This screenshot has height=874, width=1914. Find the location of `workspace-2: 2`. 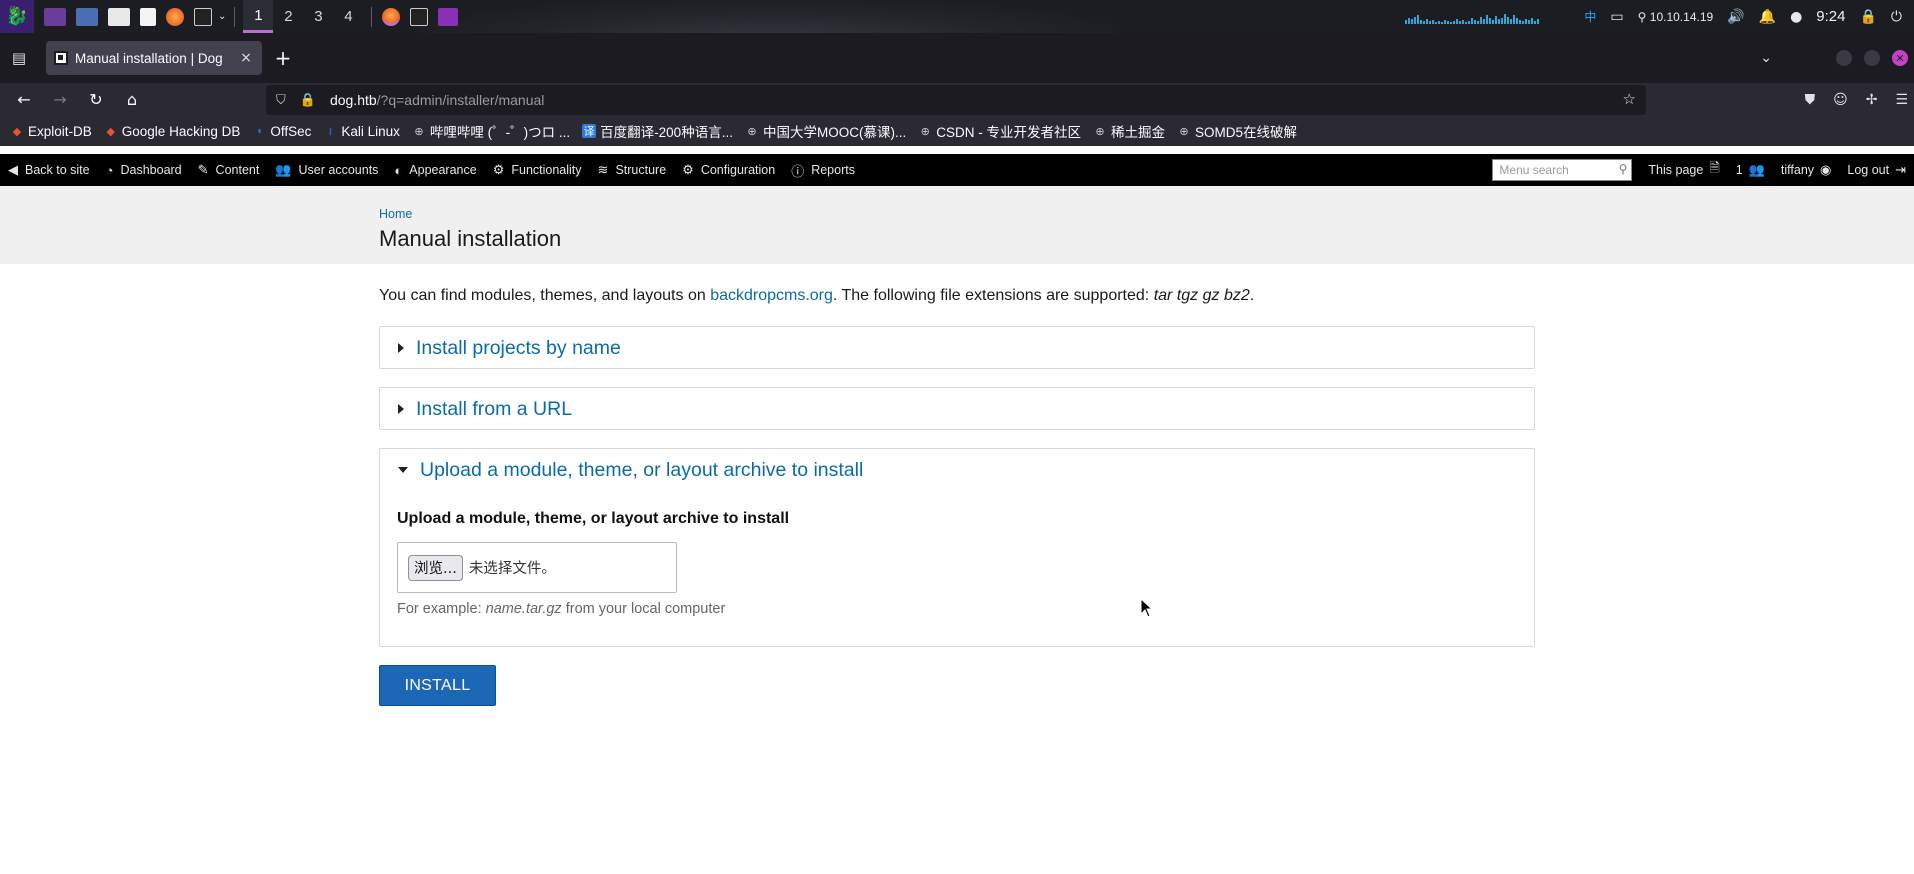

workspace-2: 2 is located at coordinates (288, 16).